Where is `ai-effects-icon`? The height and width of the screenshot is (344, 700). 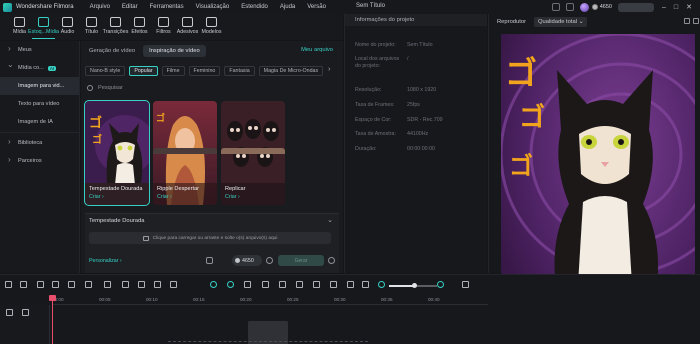 ai-effects-icon is located at coordinates (230, 284).